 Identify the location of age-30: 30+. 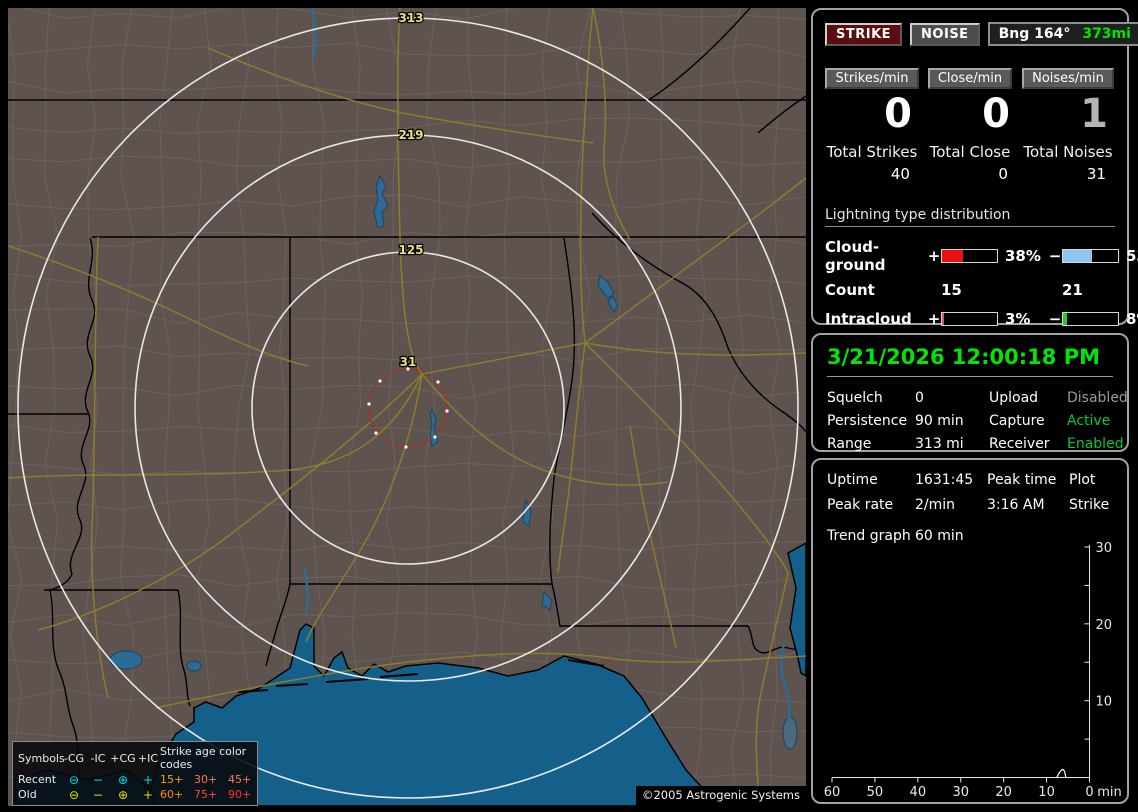
(206, 779).